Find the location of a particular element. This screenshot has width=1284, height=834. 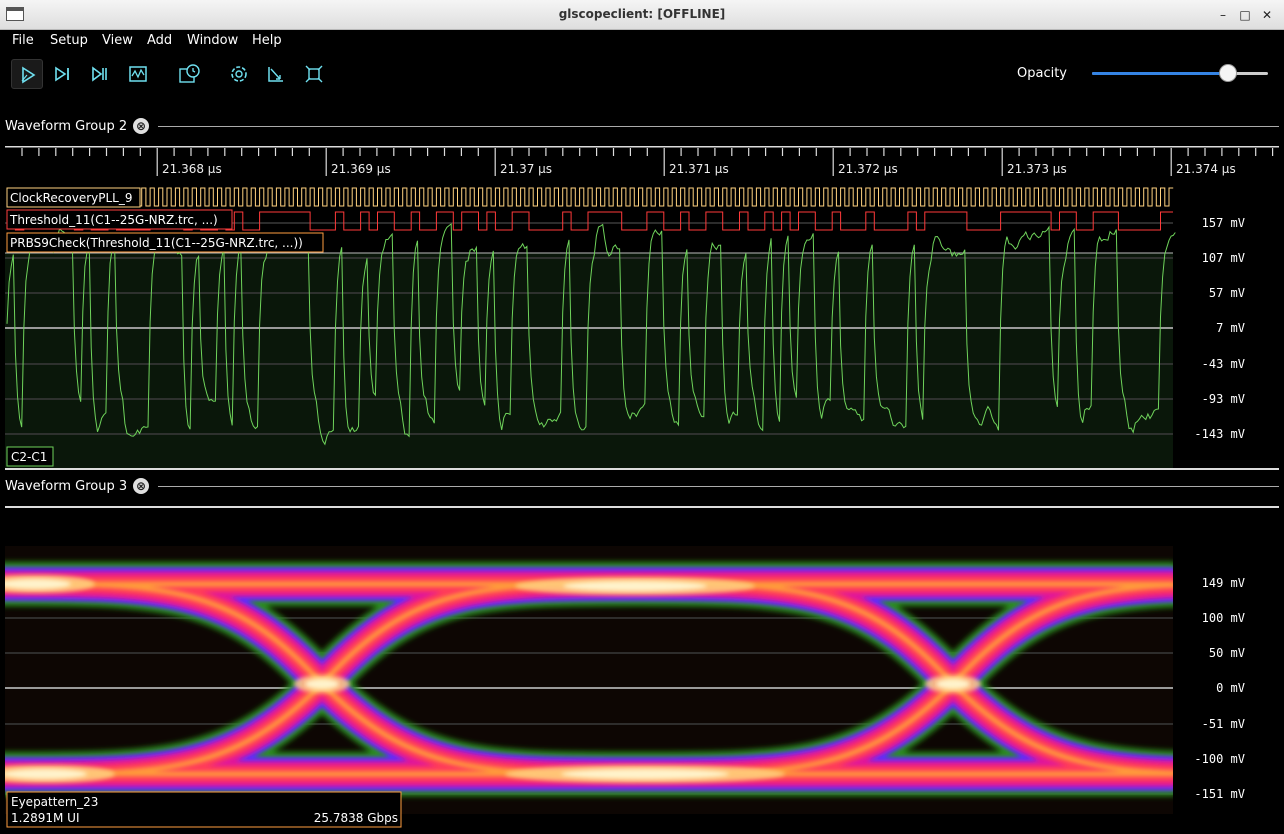

y-axis-label: 50 mV is located at coordinates (1227, 653).